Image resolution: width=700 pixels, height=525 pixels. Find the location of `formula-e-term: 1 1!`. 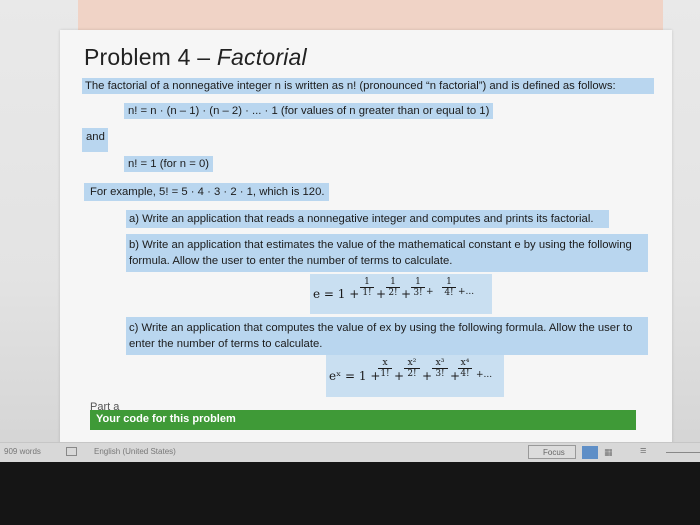

formula-e-term: 1 1! is located at coordinates (367, 287).